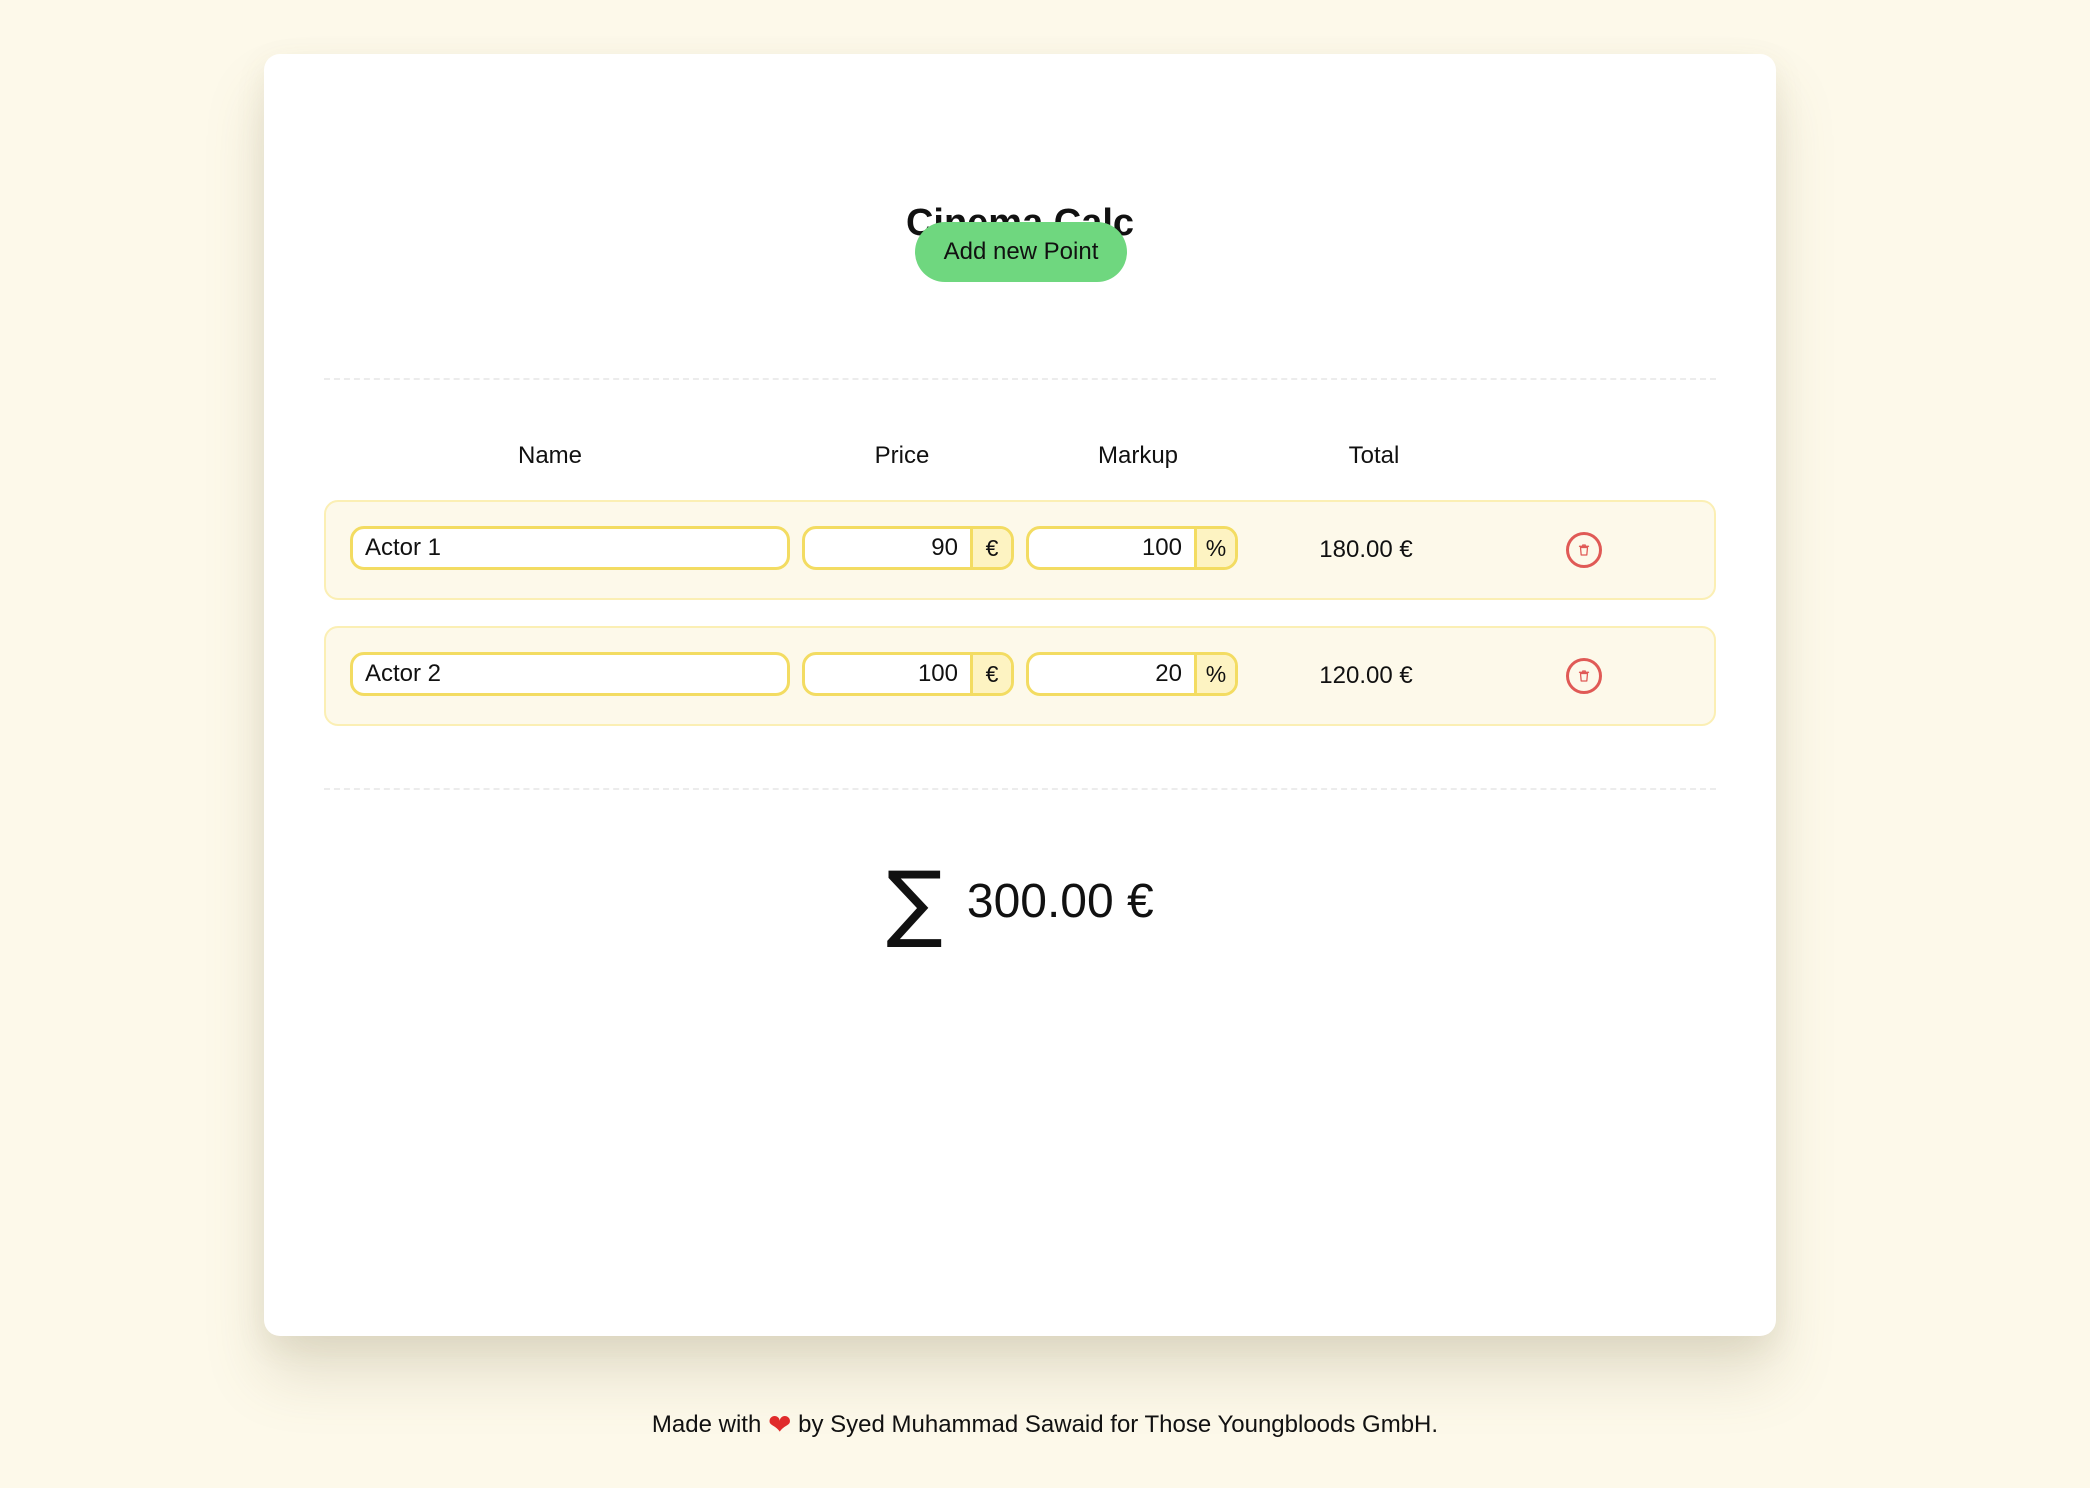  Describe the element at coordinates (1020, 550) in the screenshot. I see `point-row: € % 180.00 €` at that location.